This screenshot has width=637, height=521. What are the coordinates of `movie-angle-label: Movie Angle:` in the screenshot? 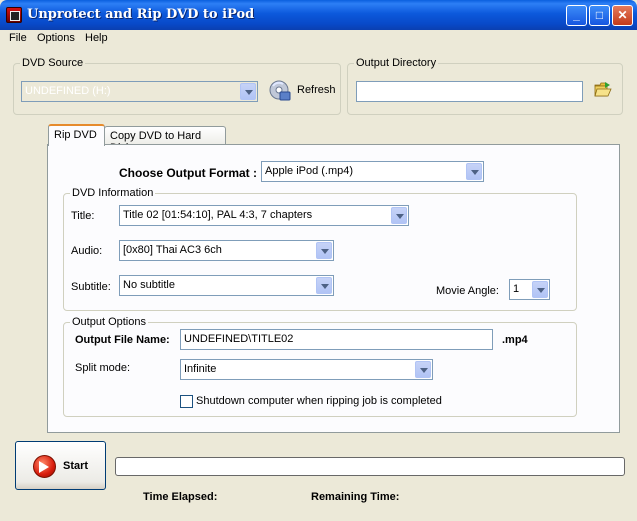 It's located at (467, 291).